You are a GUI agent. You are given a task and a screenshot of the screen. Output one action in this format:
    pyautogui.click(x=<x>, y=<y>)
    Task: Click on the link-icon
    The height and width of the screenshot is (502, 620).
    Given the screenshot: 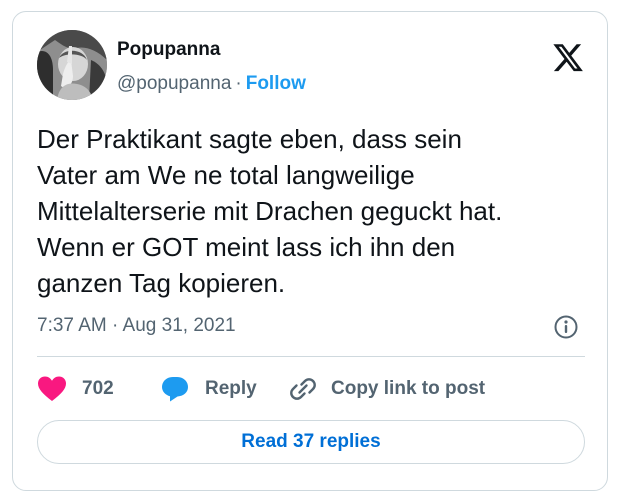 What is the action you would take?
    pyautogui.click(x=303, y=389)
    